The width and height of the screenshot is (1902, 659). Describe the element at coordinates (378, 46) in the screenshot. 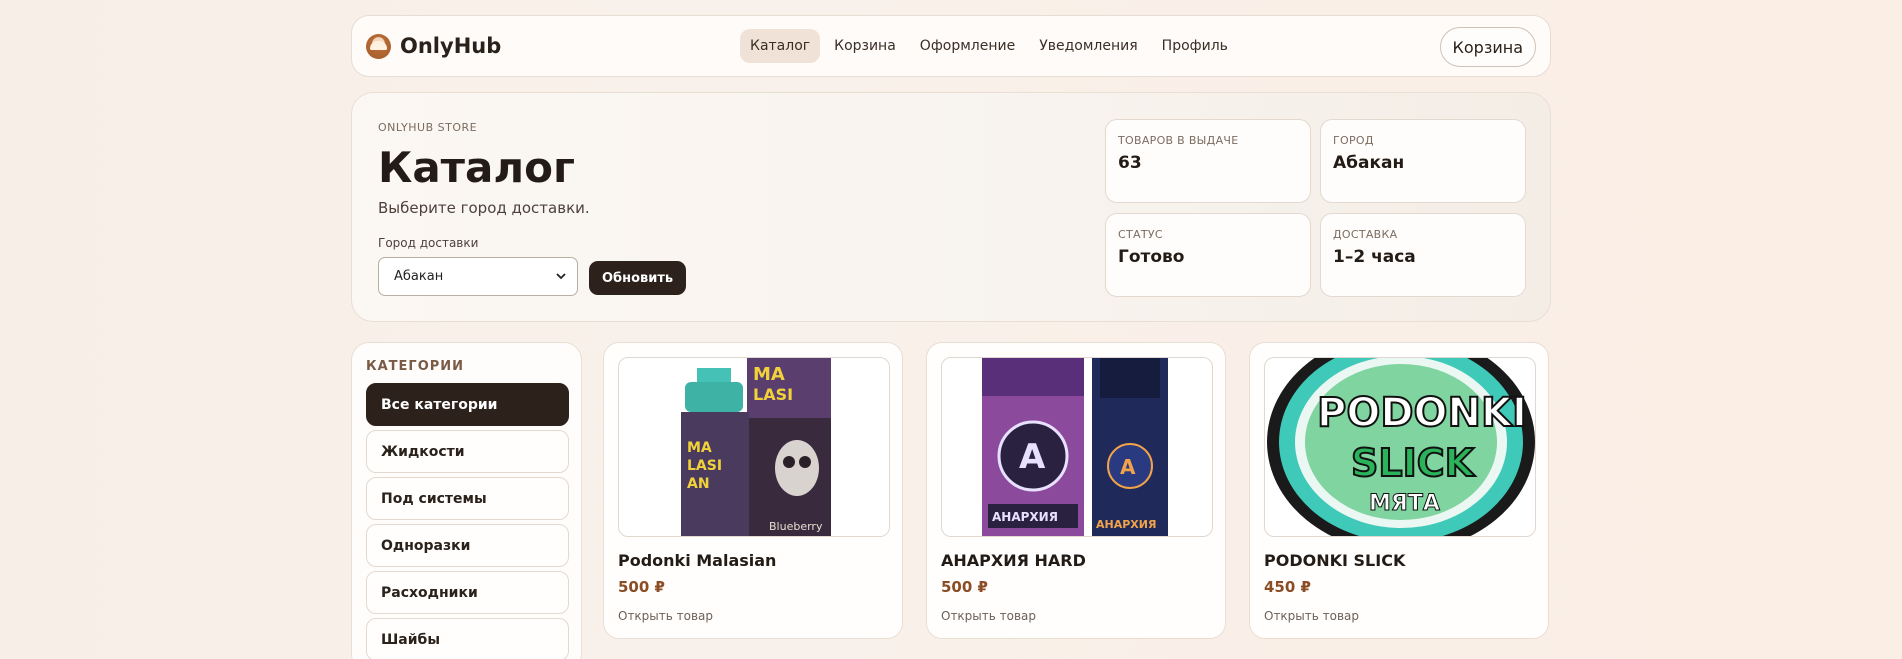

I see `brand-logo-icon` at that location.